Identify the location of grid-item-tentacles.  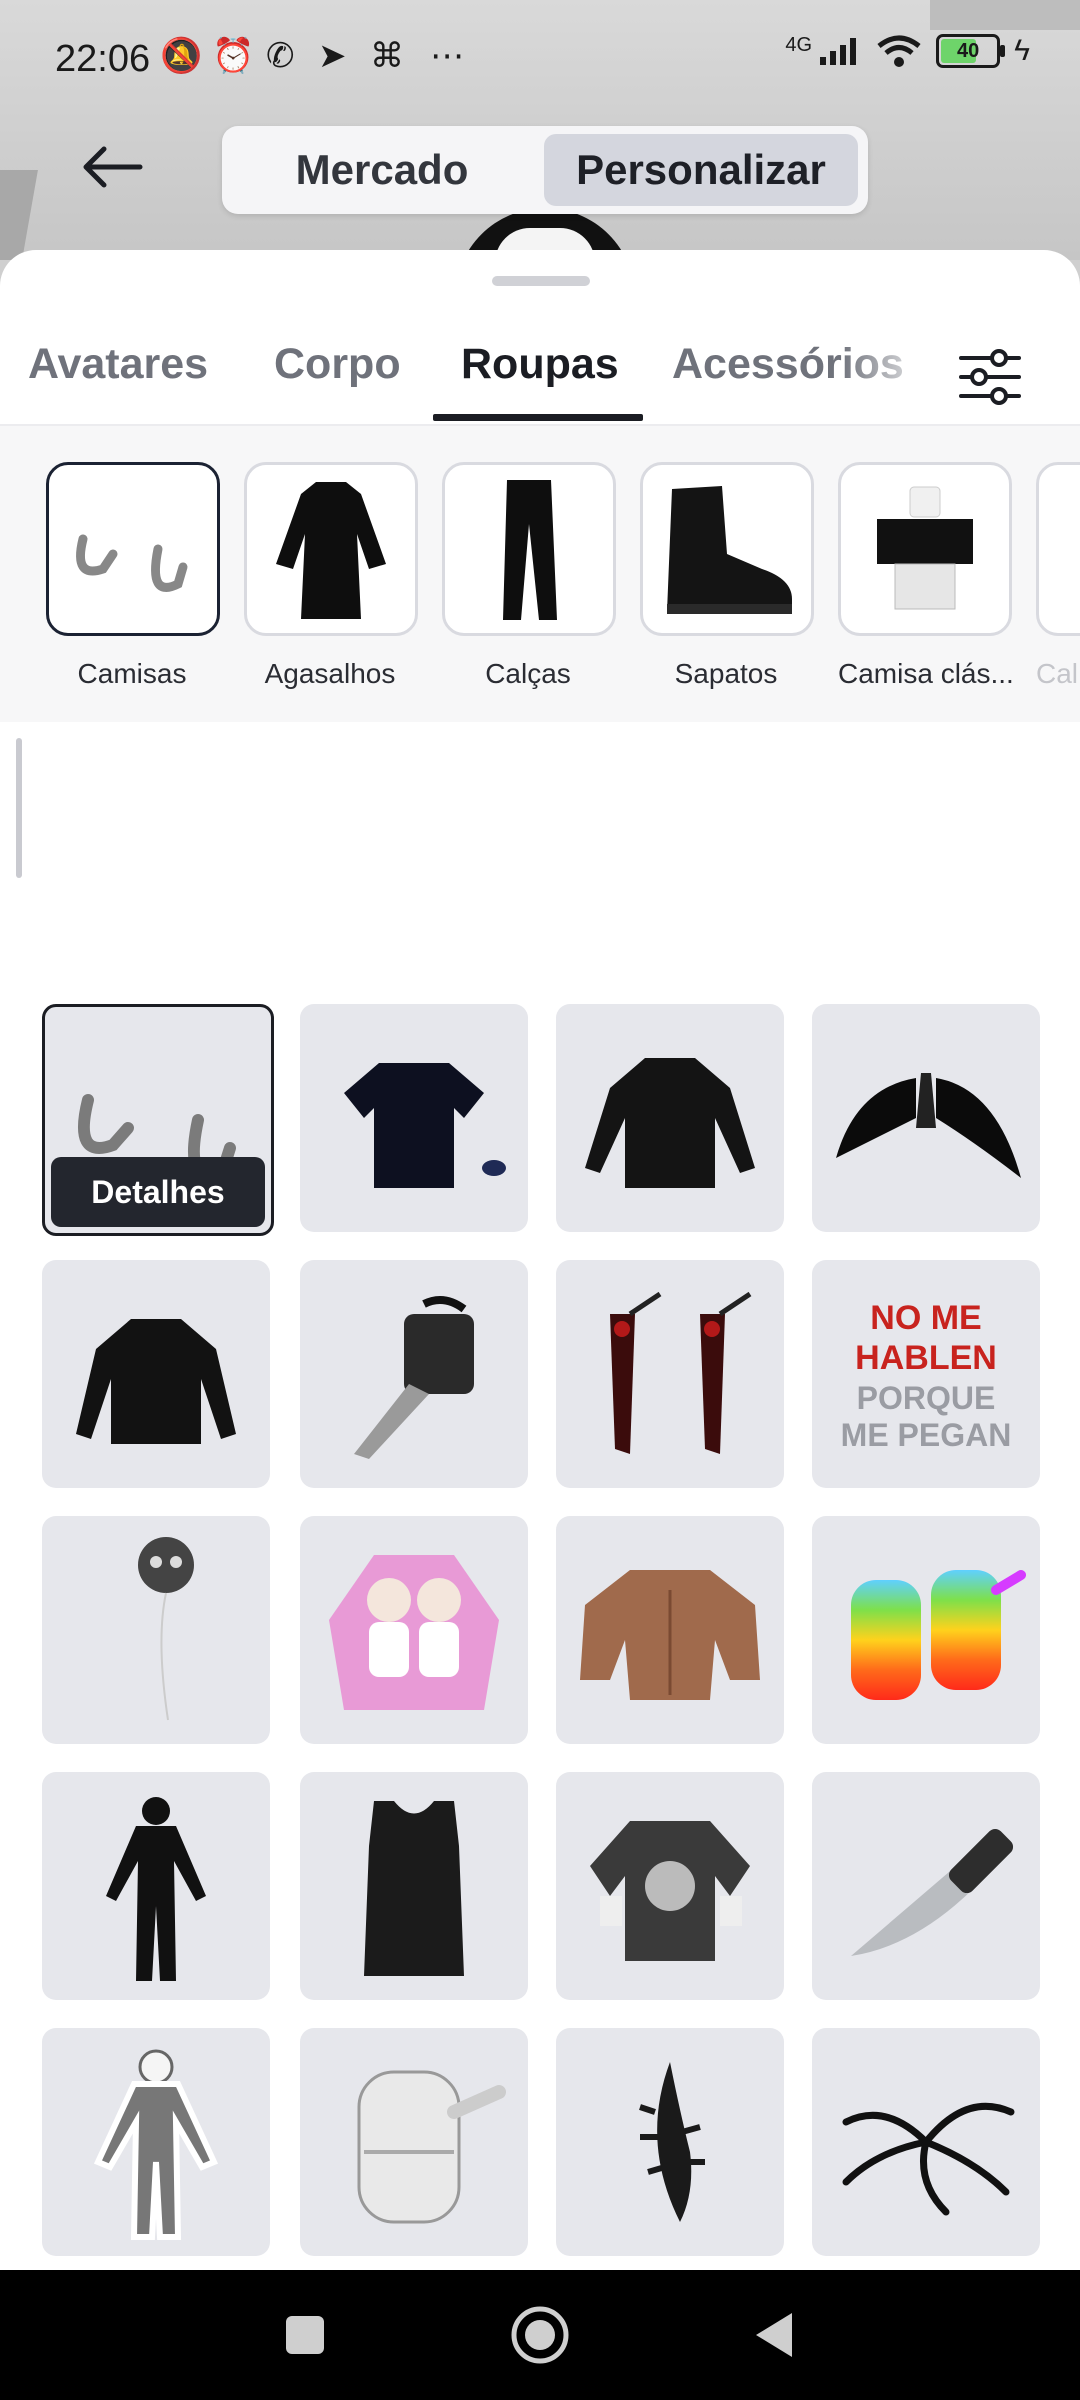
(926, 2142).